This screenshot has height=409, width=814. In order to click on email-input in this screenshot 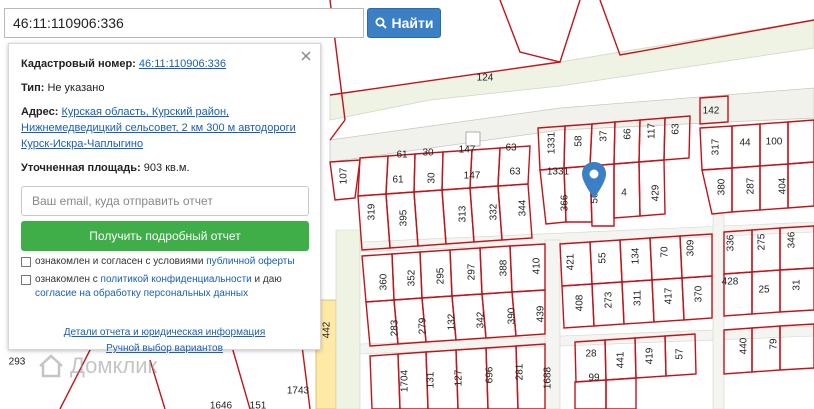, I will do `click(165, 201)`.